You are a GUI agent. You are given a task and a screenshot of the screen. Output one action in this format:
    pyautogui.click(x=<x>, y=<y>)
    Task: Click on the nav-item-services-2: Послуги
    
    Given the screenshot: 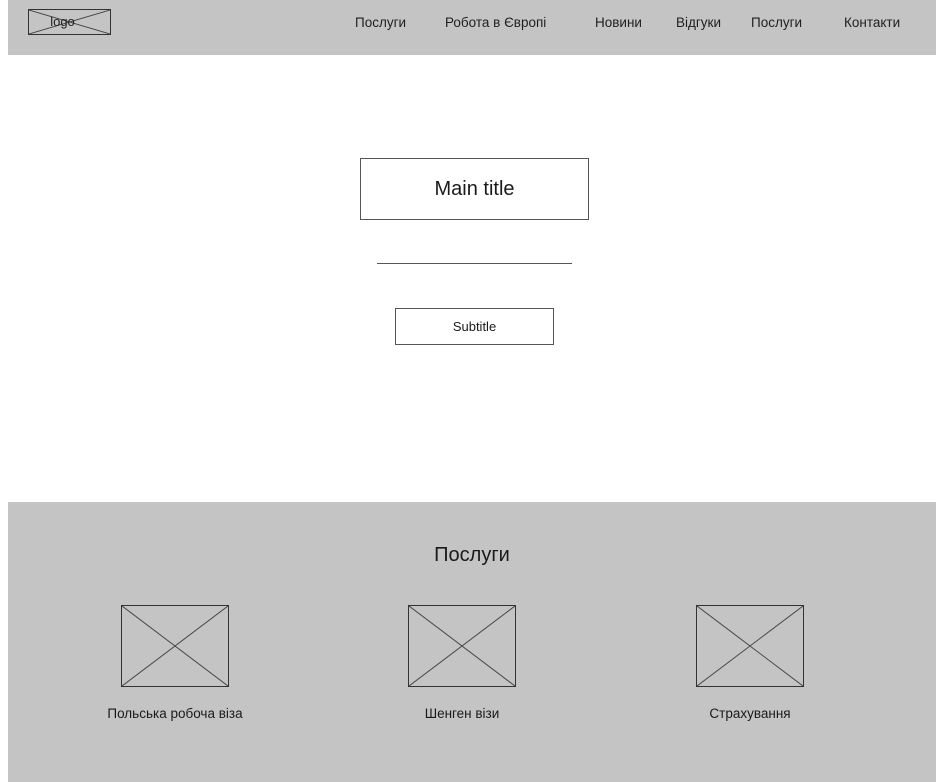 What is the action you would take?
    pyautogui.click(x=776, y=23)
    